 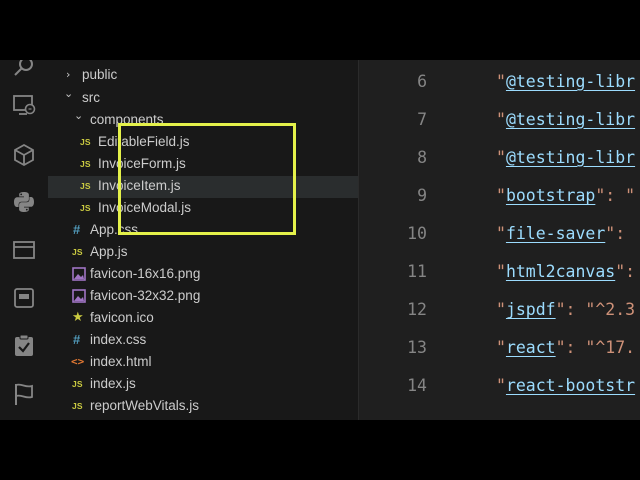 I want to click on highlight-box, so click(x=207, y=179).